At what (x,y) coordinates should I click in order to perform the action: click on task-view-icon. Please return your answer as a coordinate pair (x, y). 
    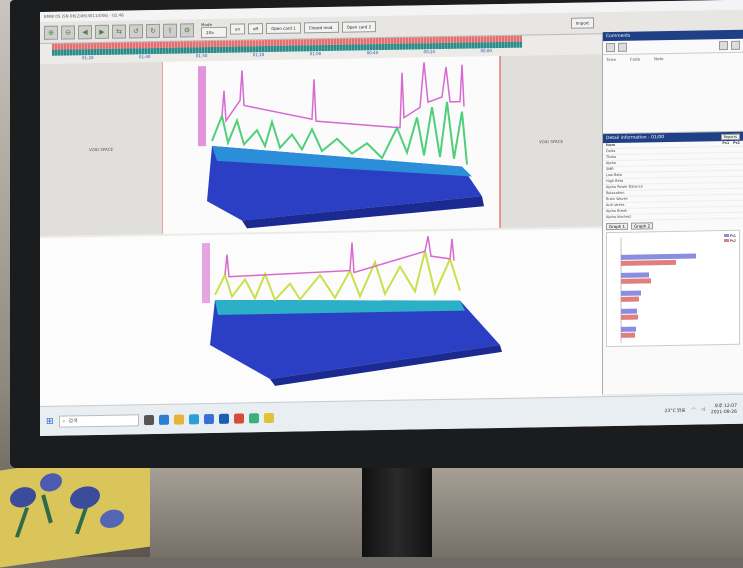
    Looking at the image, I should click on (148, 419).